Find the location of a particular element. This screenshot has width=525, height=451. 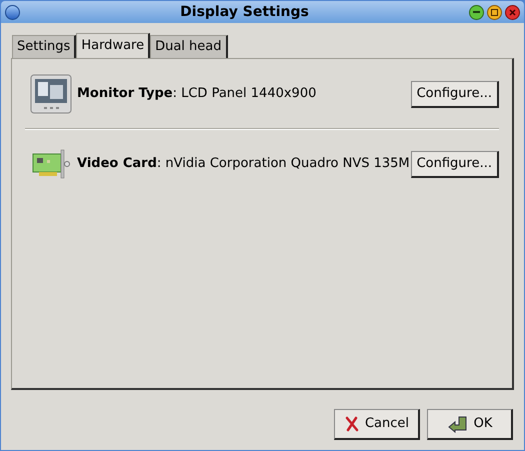

maximize-button is located at coordinates (494, 12).